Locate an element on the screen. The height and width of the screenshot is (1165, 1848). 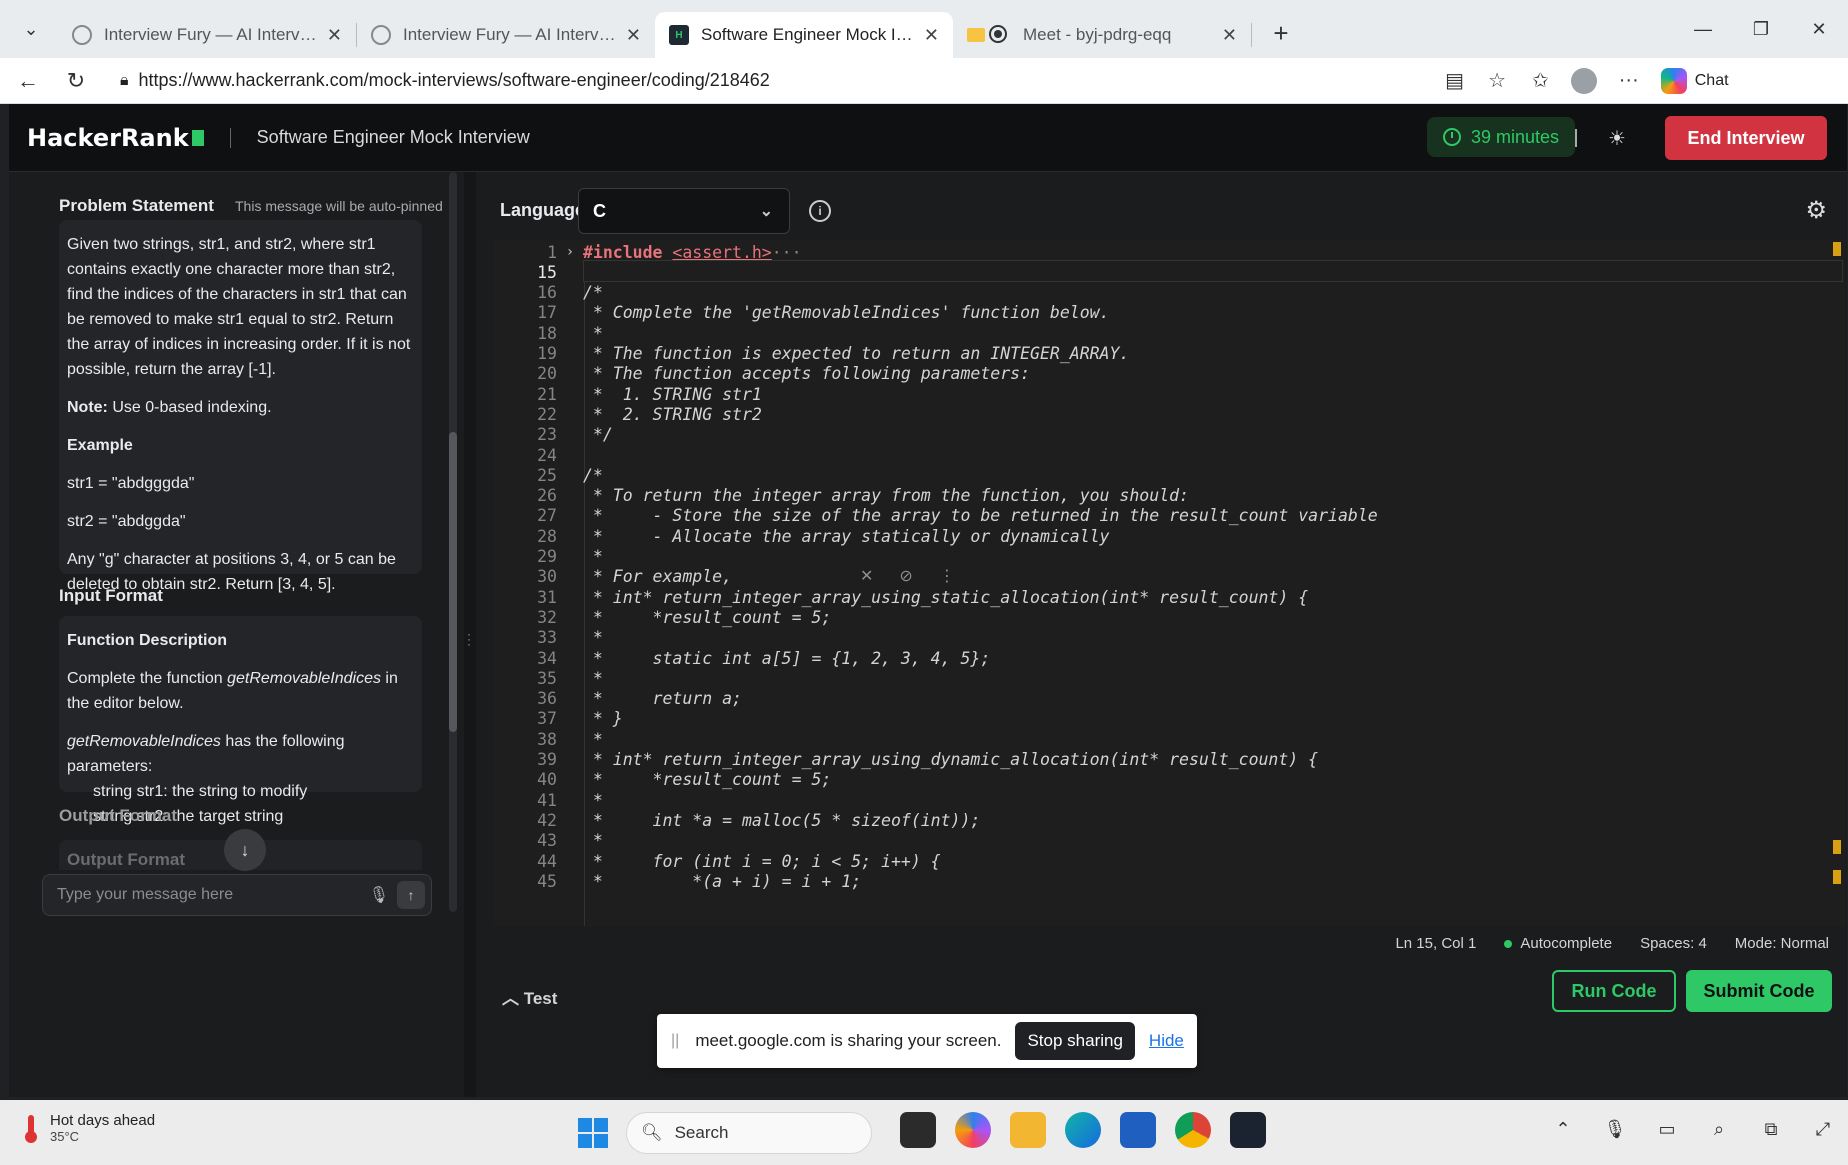
search-icon: 🔍︎ is located at coordinates (652, 1132).